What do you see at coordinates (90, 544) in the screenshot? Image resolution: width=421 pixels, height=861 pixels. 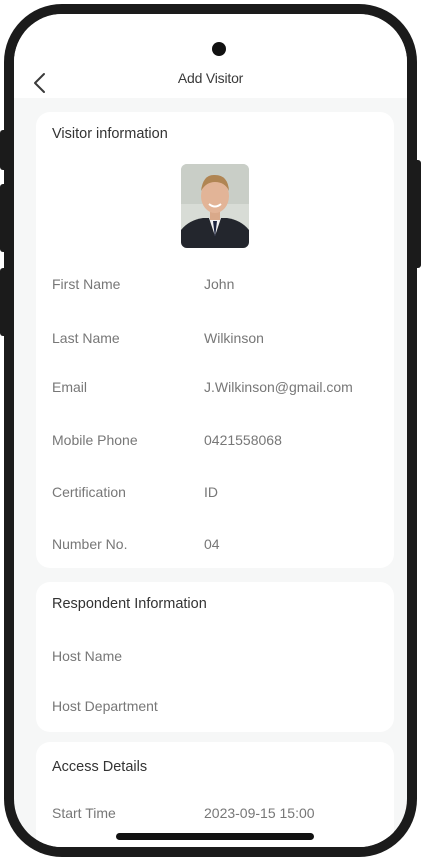 I see `number-no-label: Number No.` at bounding box center [90, 544].